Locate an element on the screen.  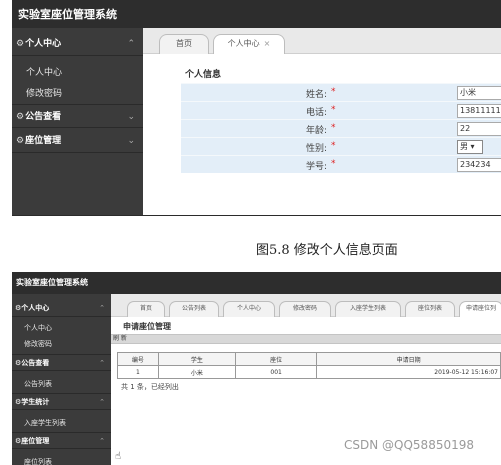
sidebar: ⚙个人中心 ⌃ 个人中心 修改密码 ⚙公告查看 ⌄ ⚙座位管理 ⌄ is located at coordinates (77, 121).